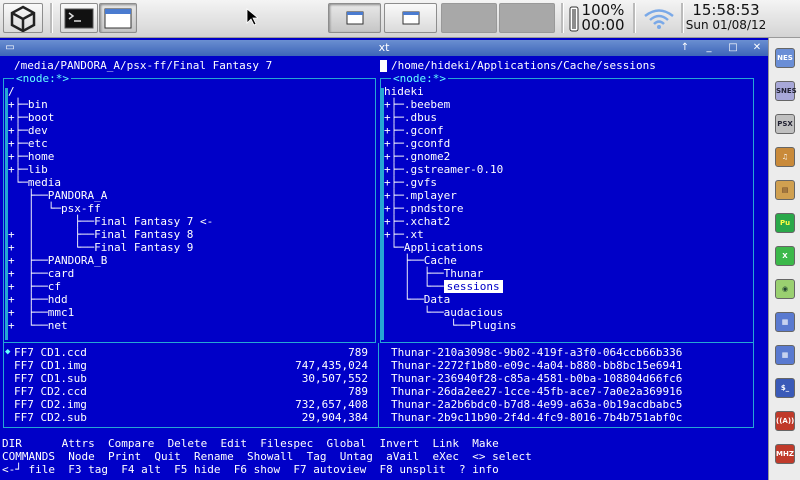 Image resolution: width=800 pixels, height=480 pixels. I want to click on tree-row: +├─.gnome2, so click(417, 156).